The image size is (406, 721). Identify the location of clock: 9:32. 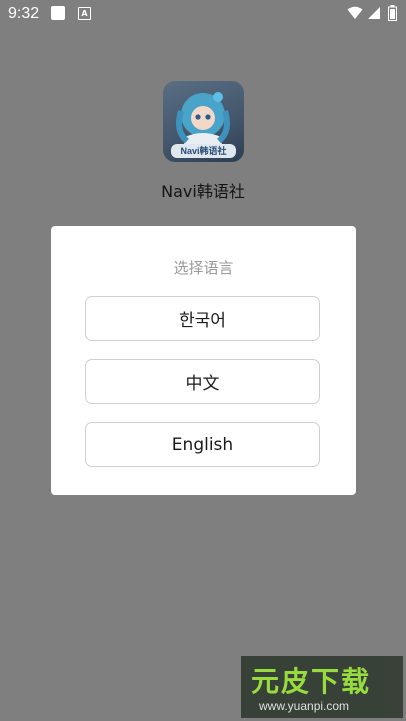
(24, 13).